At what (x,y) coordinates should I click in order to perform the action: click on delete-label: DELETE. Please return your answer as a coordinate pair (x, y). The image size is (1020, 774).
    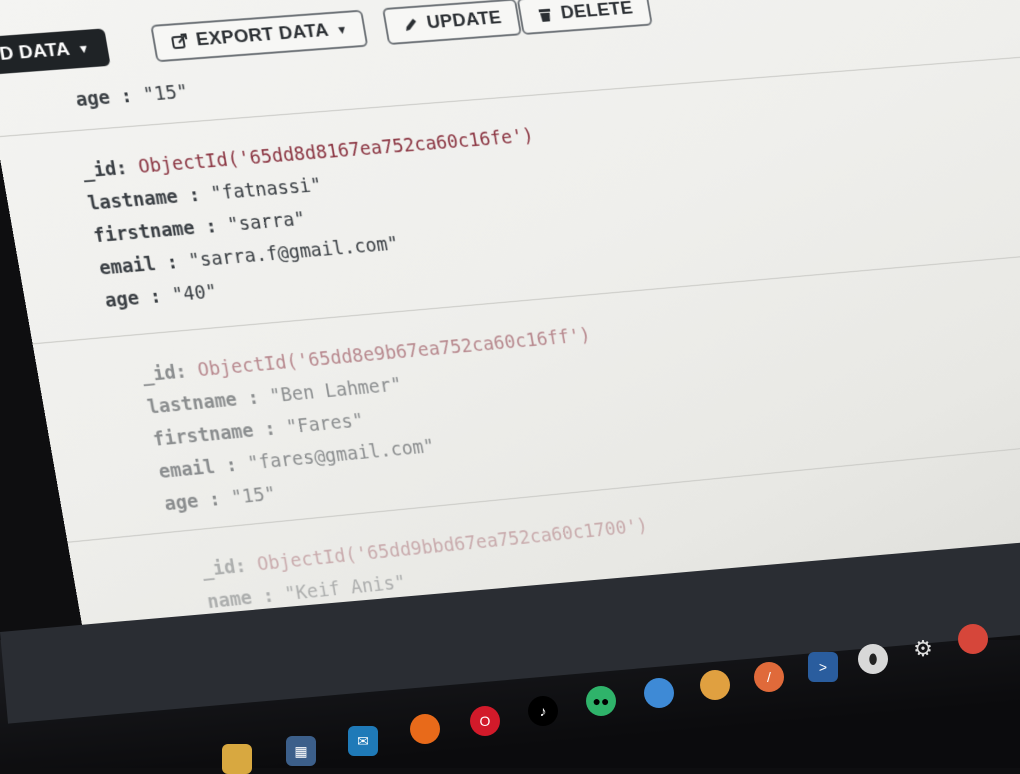
    Looking at the image, I should click on (596, 12).